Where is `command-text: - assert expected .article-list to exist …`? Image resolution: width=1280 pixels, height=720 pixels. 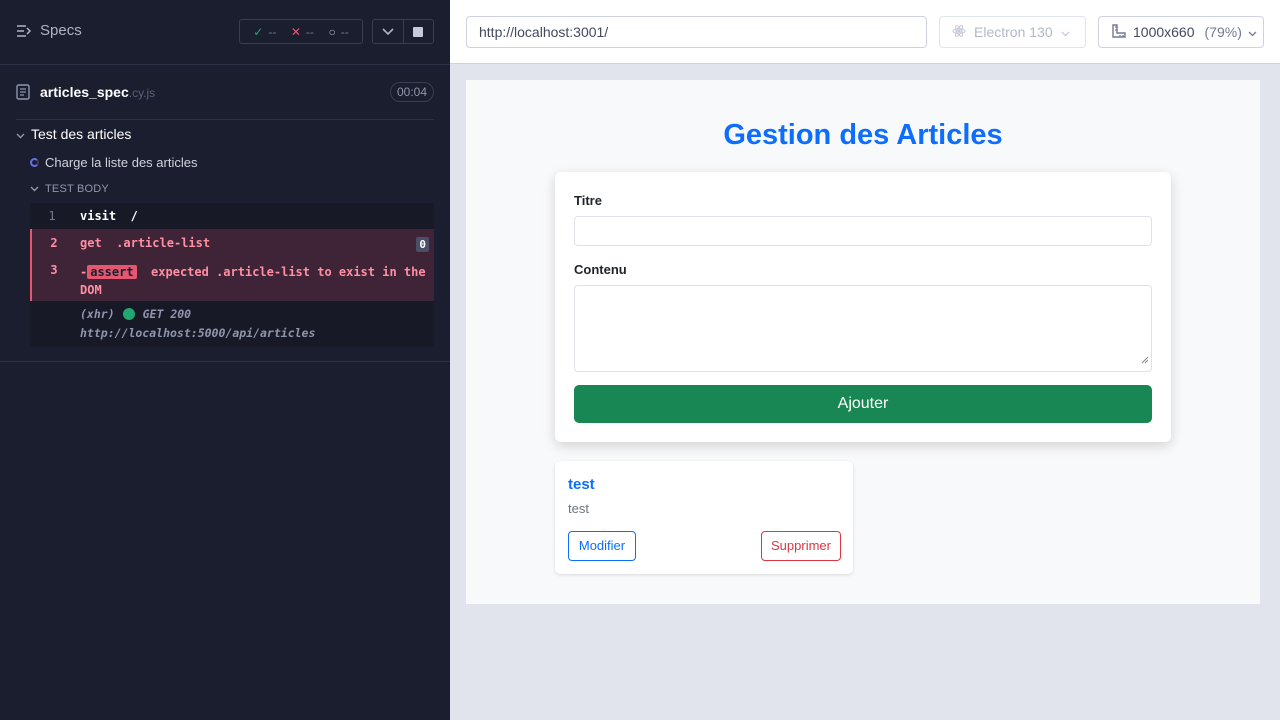
command-text: - assert expected .article-list to exist … is located at coordinates (253, 281).